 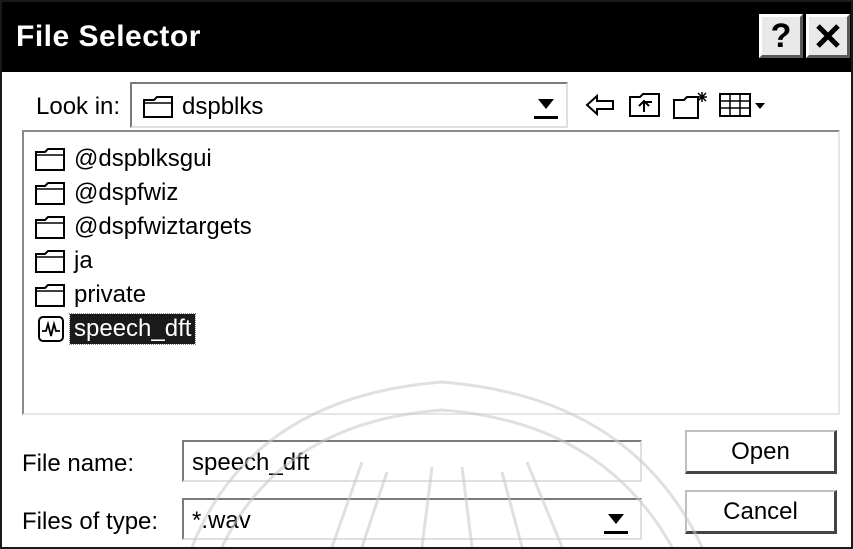 I want to click on back-button, so click(x=601, y=105).